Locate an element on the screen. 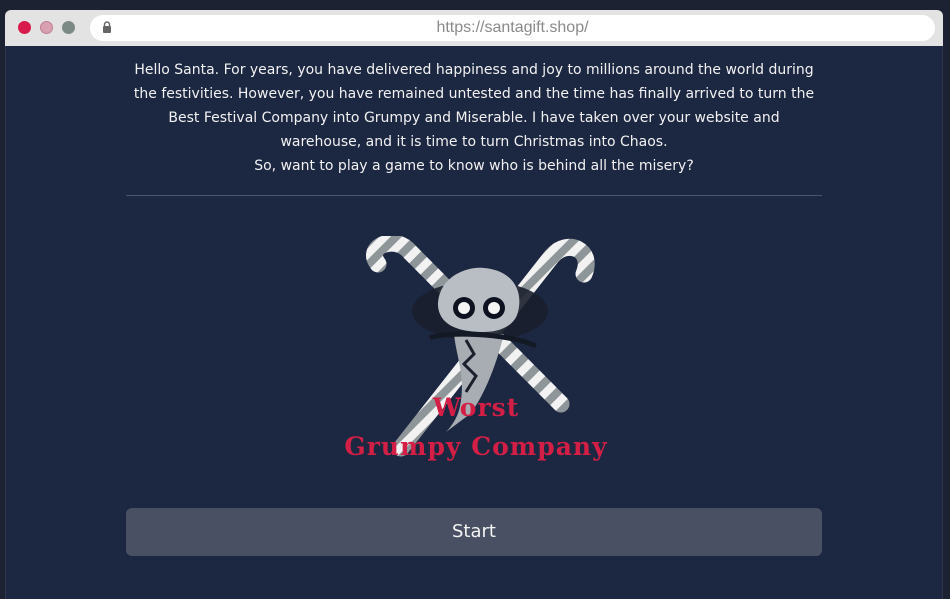  logo-text-grumpy-company: Grumpy Company is located at coordinates (476, 446).